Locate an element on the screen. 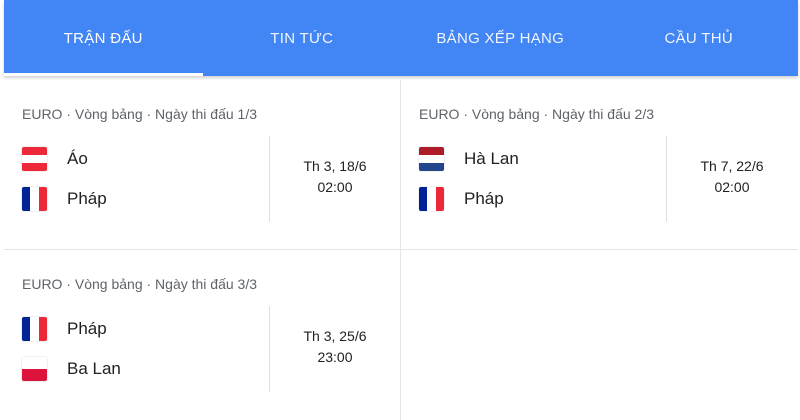 This screenshot has height=420, width=800. away-team: Ba Lan is located at coordinates (71, 369).